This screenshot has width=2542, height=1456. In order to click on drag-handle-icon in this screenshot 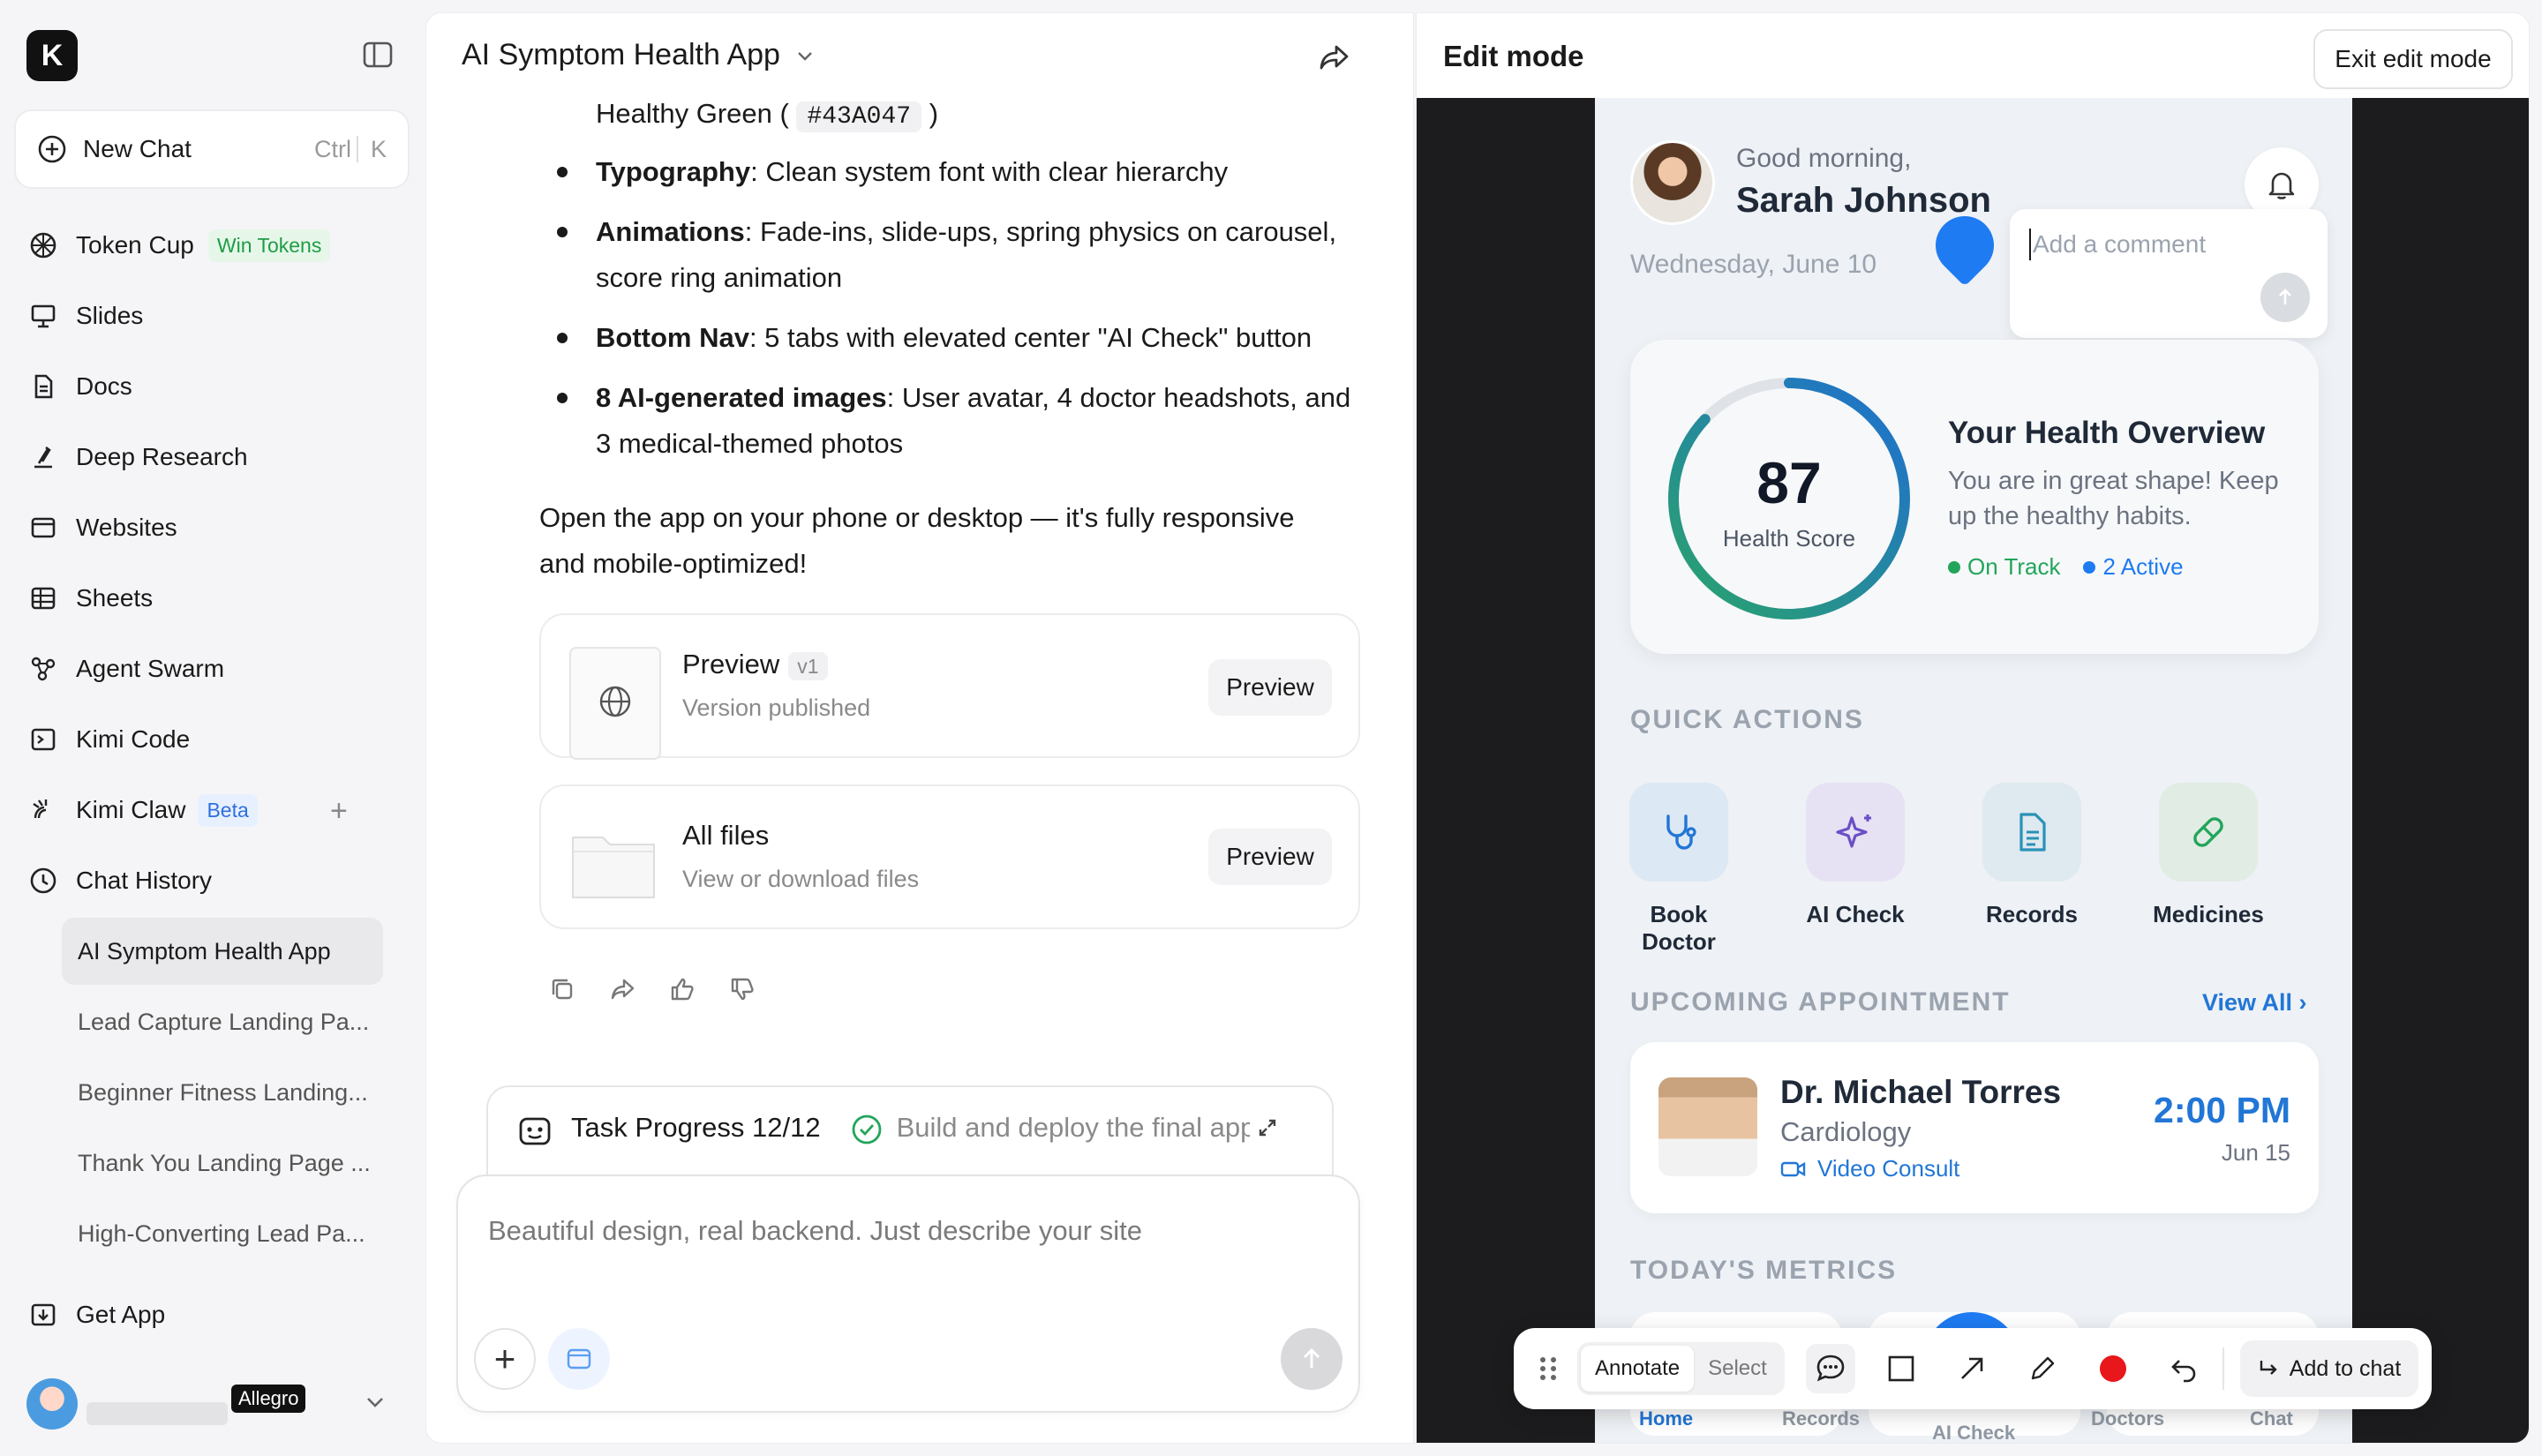, I will do `click(1548, 1369)`.